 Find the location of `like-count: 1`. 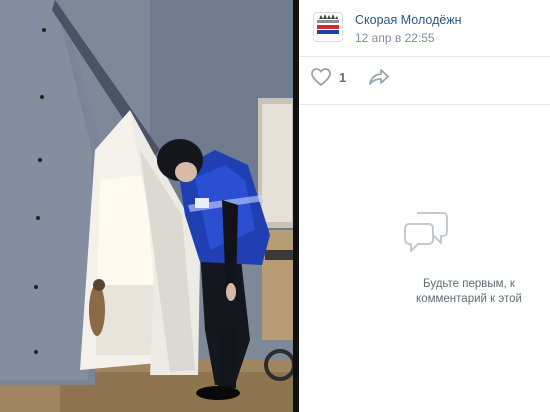

like-count: 1 is located at coordinates (343, 77).